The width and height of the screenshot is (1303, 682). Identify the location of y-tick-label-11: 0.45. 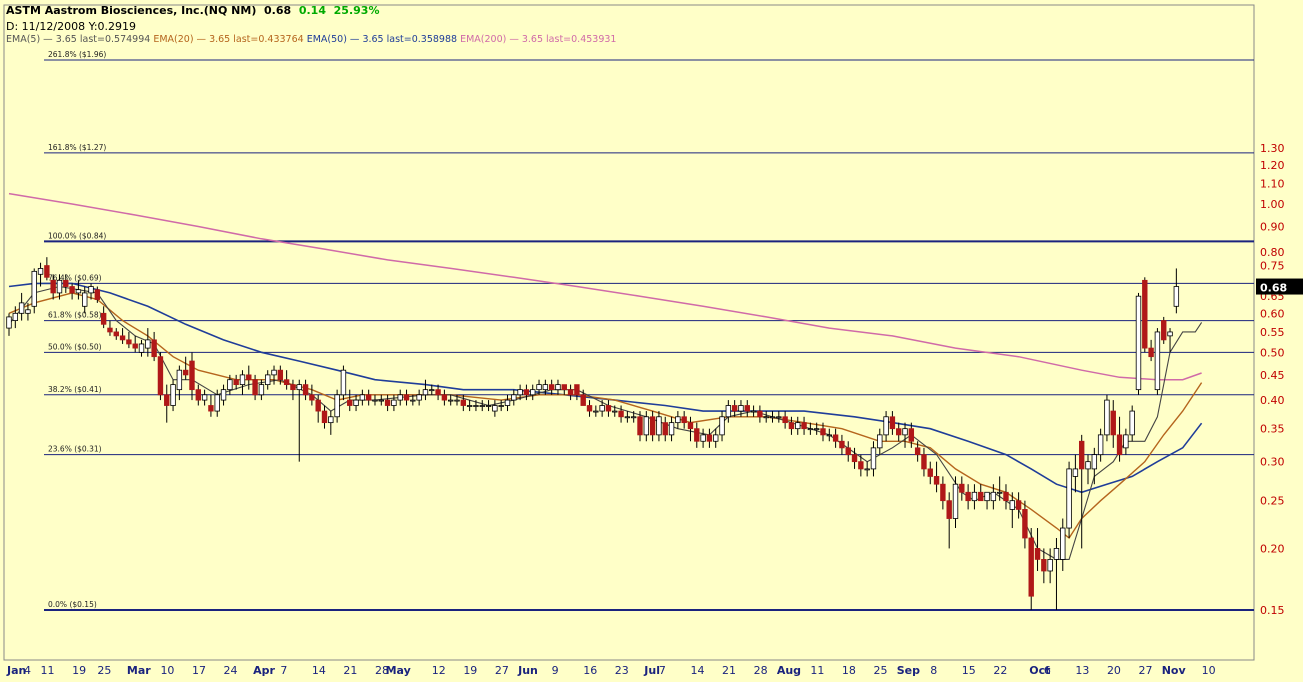
(1272, 375).